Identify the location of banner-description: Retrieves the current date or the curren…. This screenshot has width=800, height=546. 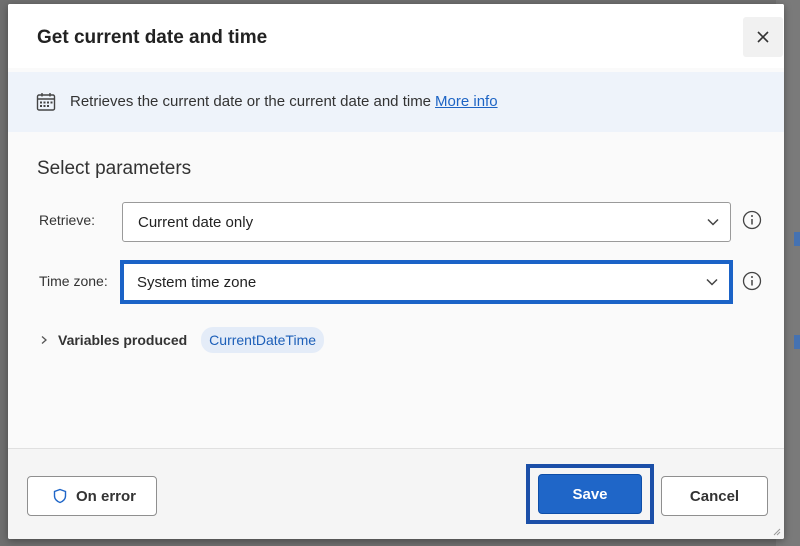
(251, 101).